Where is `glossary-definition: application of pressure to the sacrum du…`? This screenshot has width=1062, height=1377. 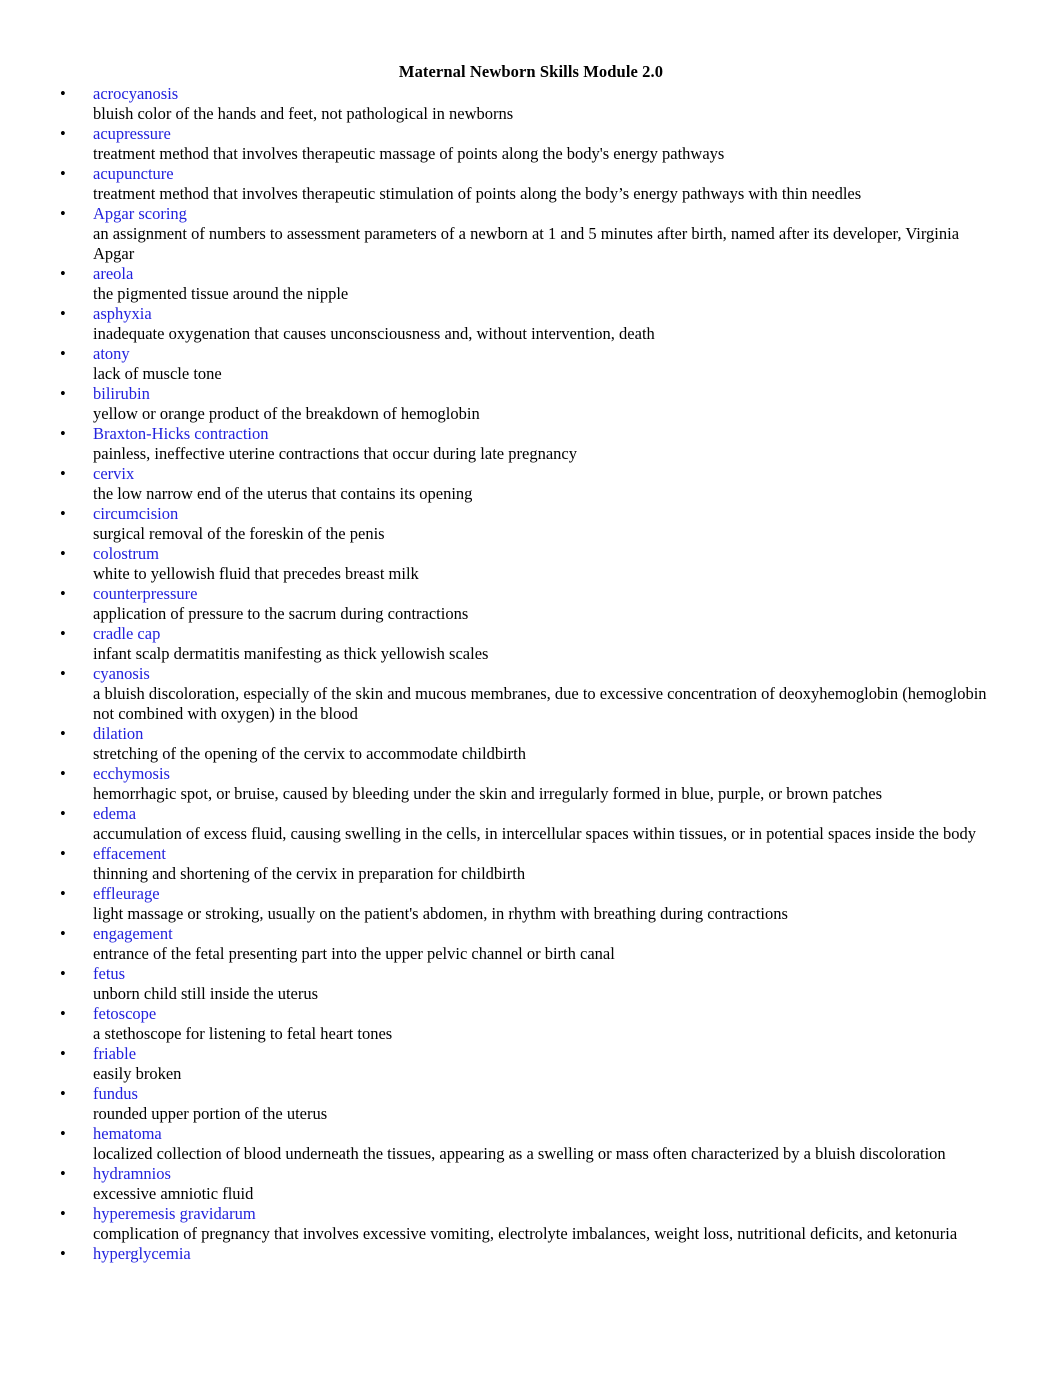
glossary-definition: application of pressure to the sacrum du… is located at coordinates (281, 613).